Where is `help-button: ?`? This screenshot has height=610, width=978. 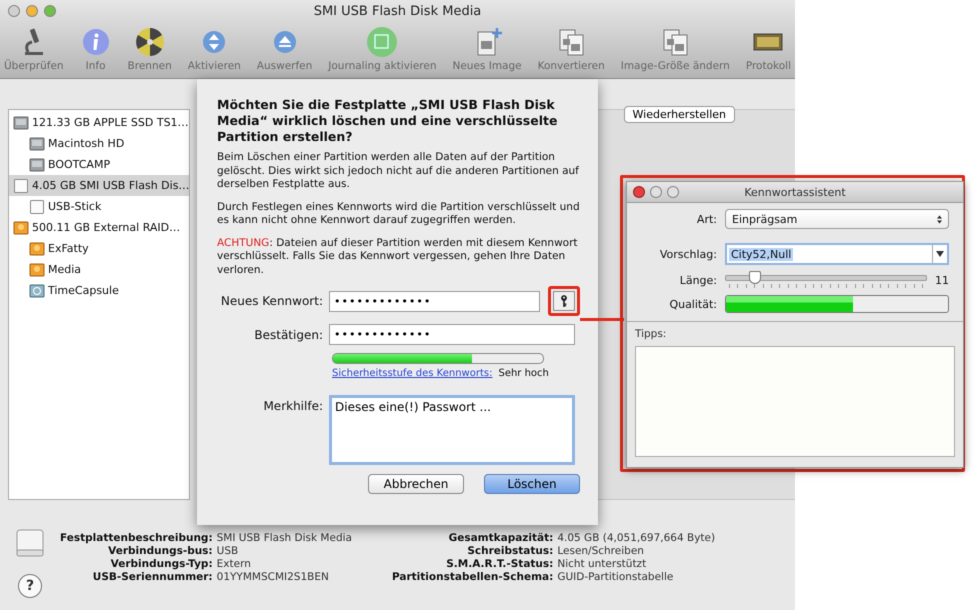
help-button: ? is located at coordinates (30, 586).